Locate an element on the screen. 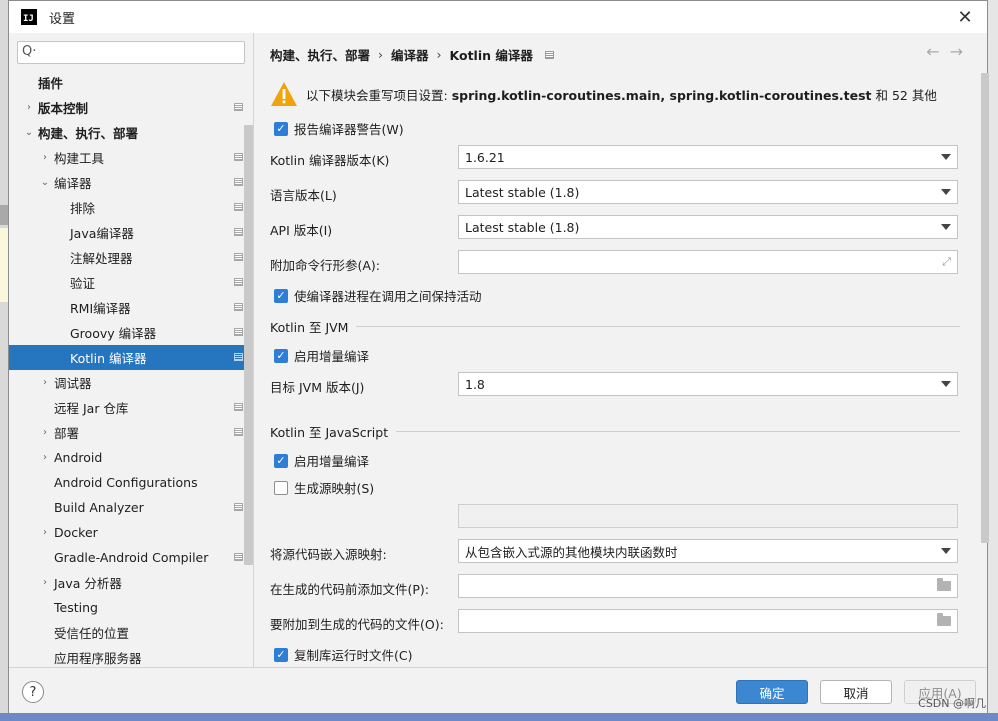 The height and width of the screenshot is (721, 998). source-maps-checkbox: 生成源映射(S) is located at coordinates (324, 487).